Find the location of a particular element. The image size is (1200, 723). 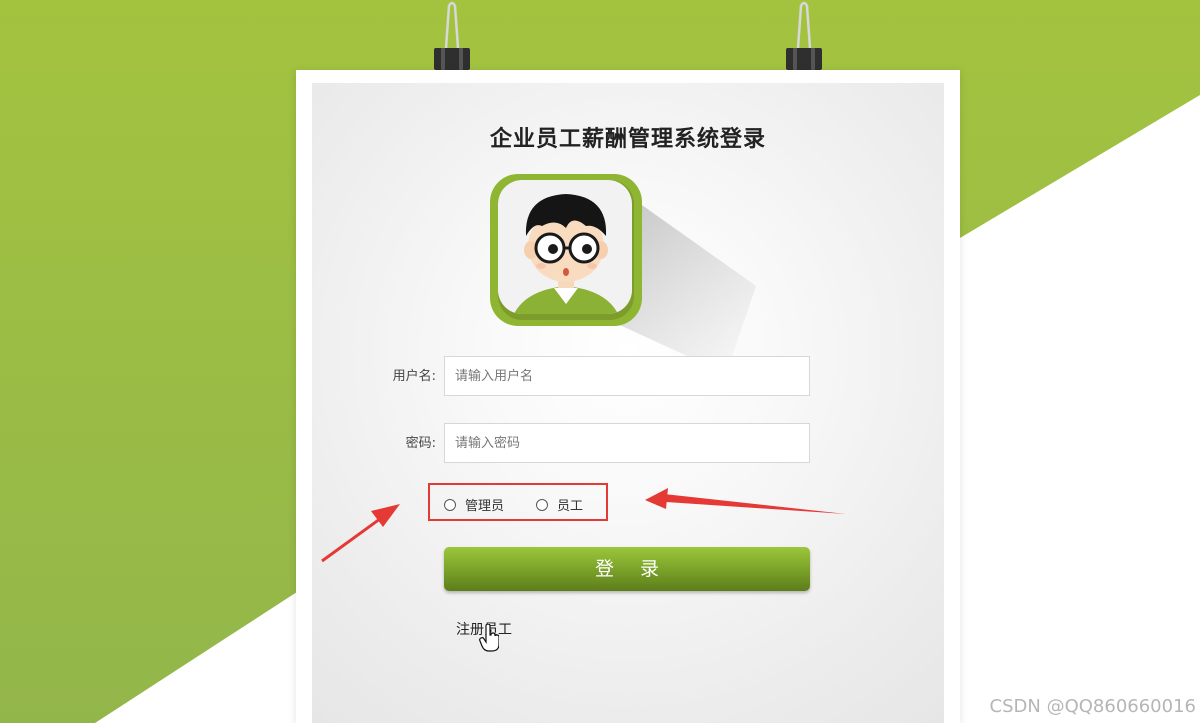

username-input is located at coordinates (627, 376).